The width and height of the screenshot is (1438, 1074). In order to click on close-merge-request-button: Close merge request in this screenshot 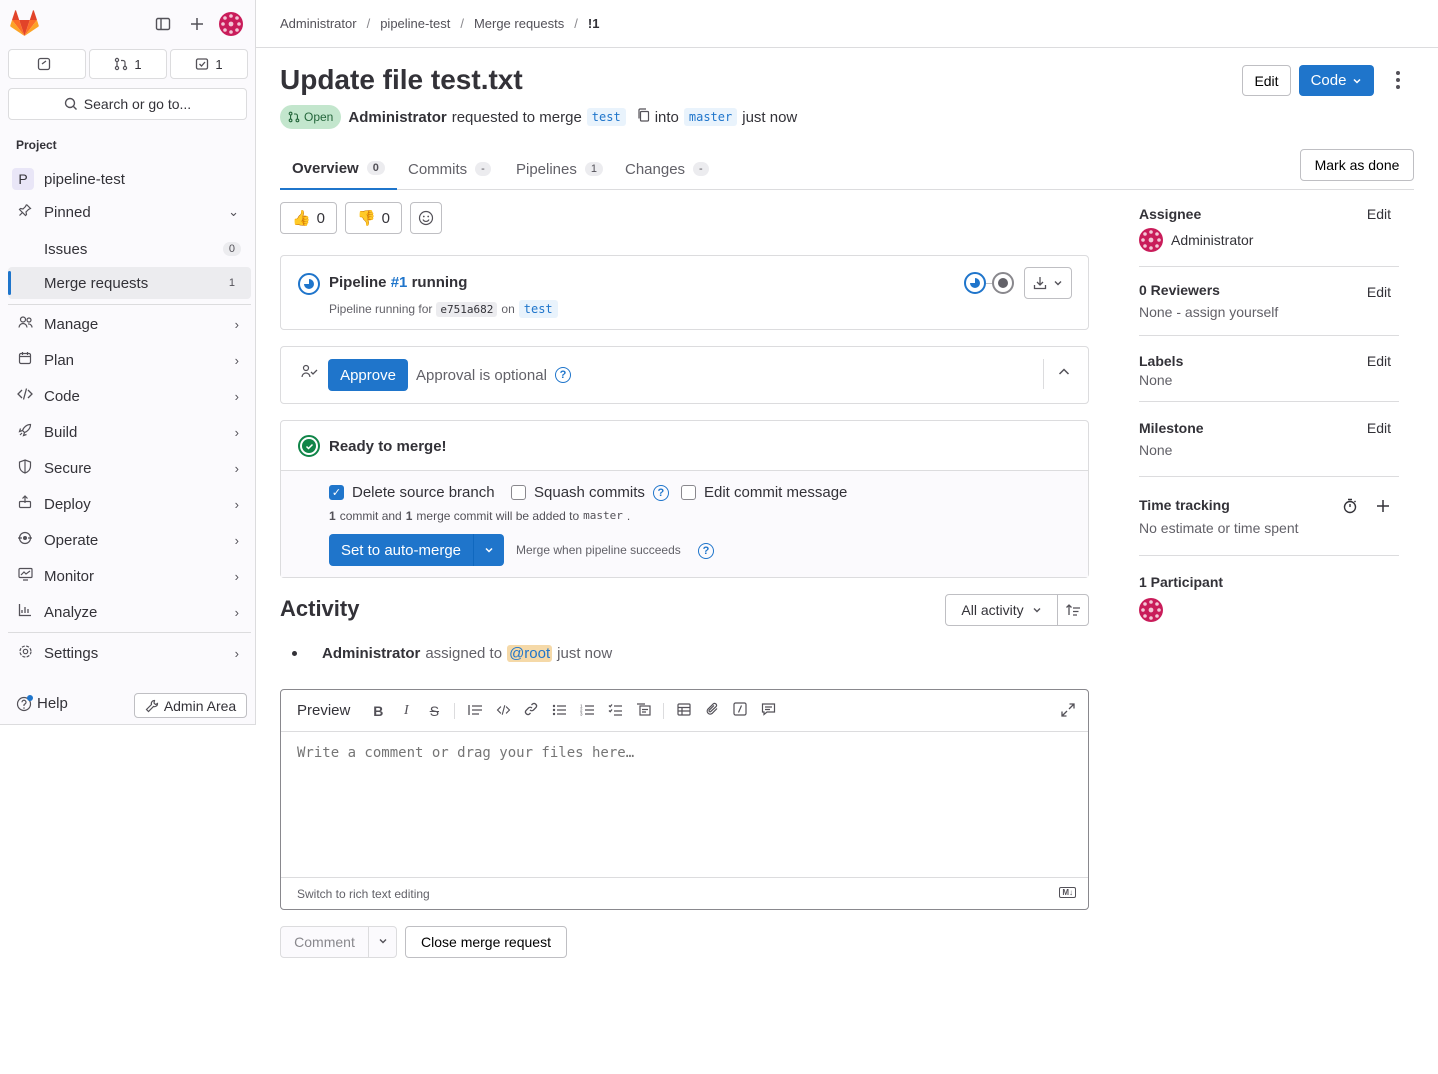, I will do `click(486, 942)`.